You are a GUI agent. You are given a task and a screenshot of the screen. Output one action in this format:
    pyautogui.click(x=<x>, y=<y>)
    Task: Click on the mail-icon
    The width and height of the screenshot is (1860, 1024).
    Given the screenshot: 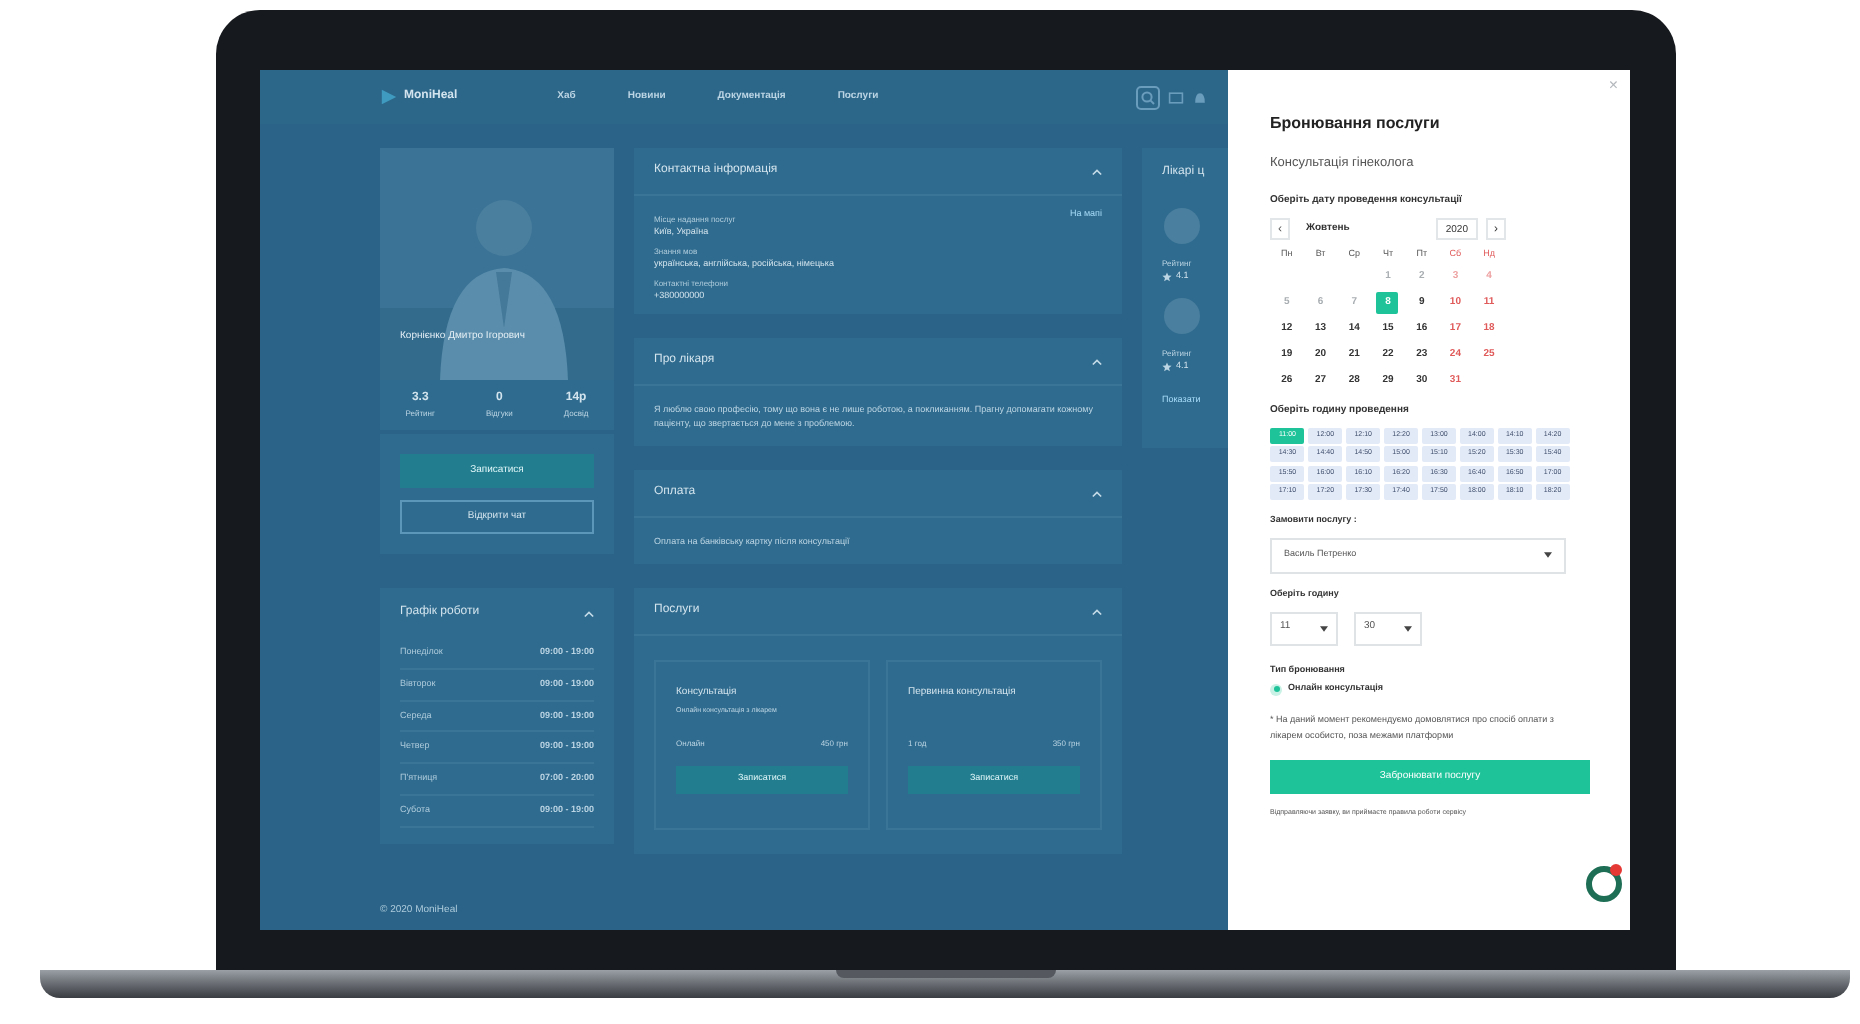 What is the action you would take?
    pyautogui.click(x=1176, y=97)
    